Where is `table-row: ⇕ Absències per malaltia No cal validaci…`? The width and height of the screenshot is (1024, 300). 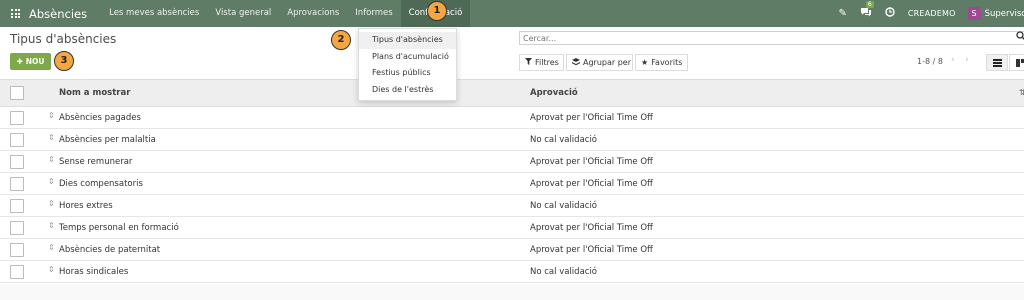
table-row: ⇕ Absències per malaltia No cal validaci… is located at coordinates (512, 140).